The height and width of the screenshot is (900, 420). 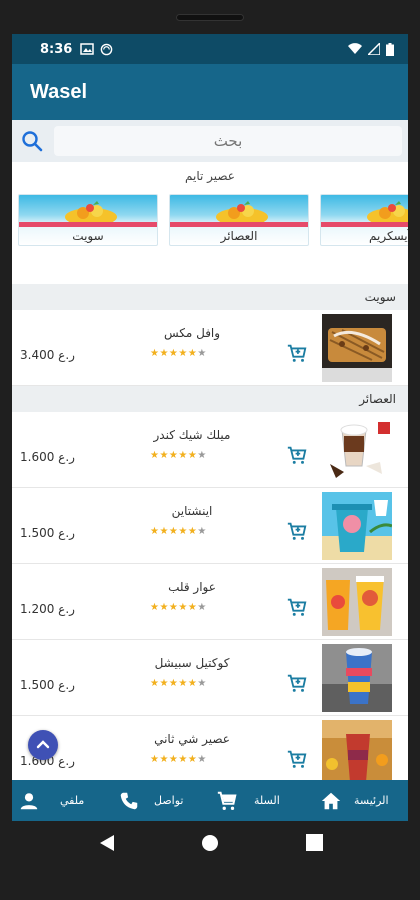 I want to click on section-header: العصائر, so click(x=210, y=399).